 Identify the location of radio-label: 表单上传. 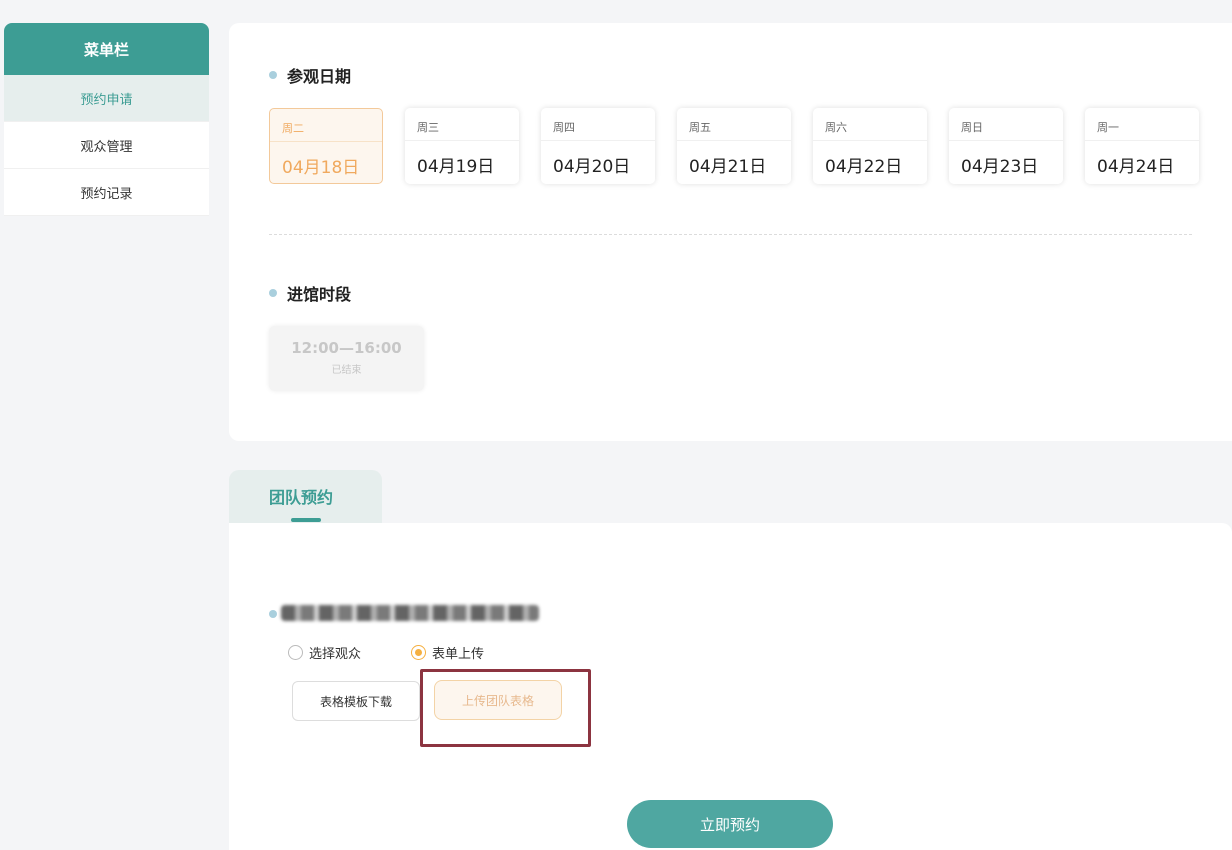
(458, 654).